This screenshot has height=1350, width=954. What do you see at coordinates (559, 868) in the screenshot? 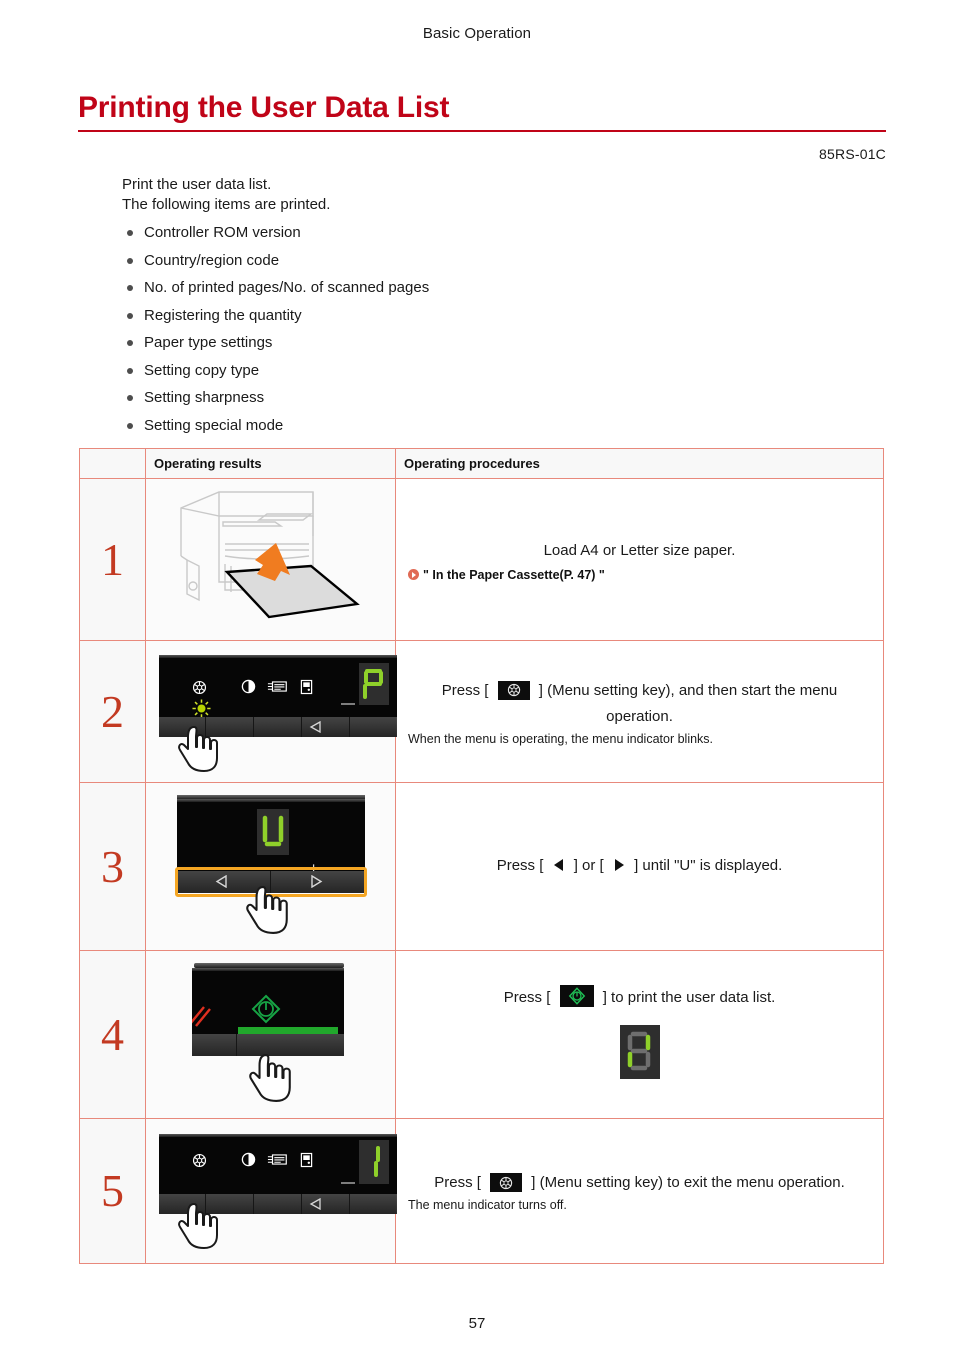
I see `left-arrow-icon` at bounding box center [559, 868].